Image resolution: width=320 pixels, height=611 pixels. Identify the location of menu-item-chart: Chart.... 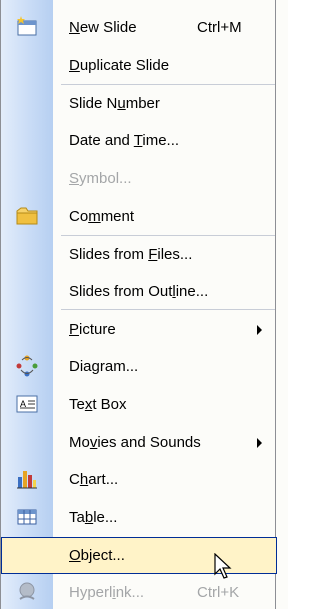
(139, 479).